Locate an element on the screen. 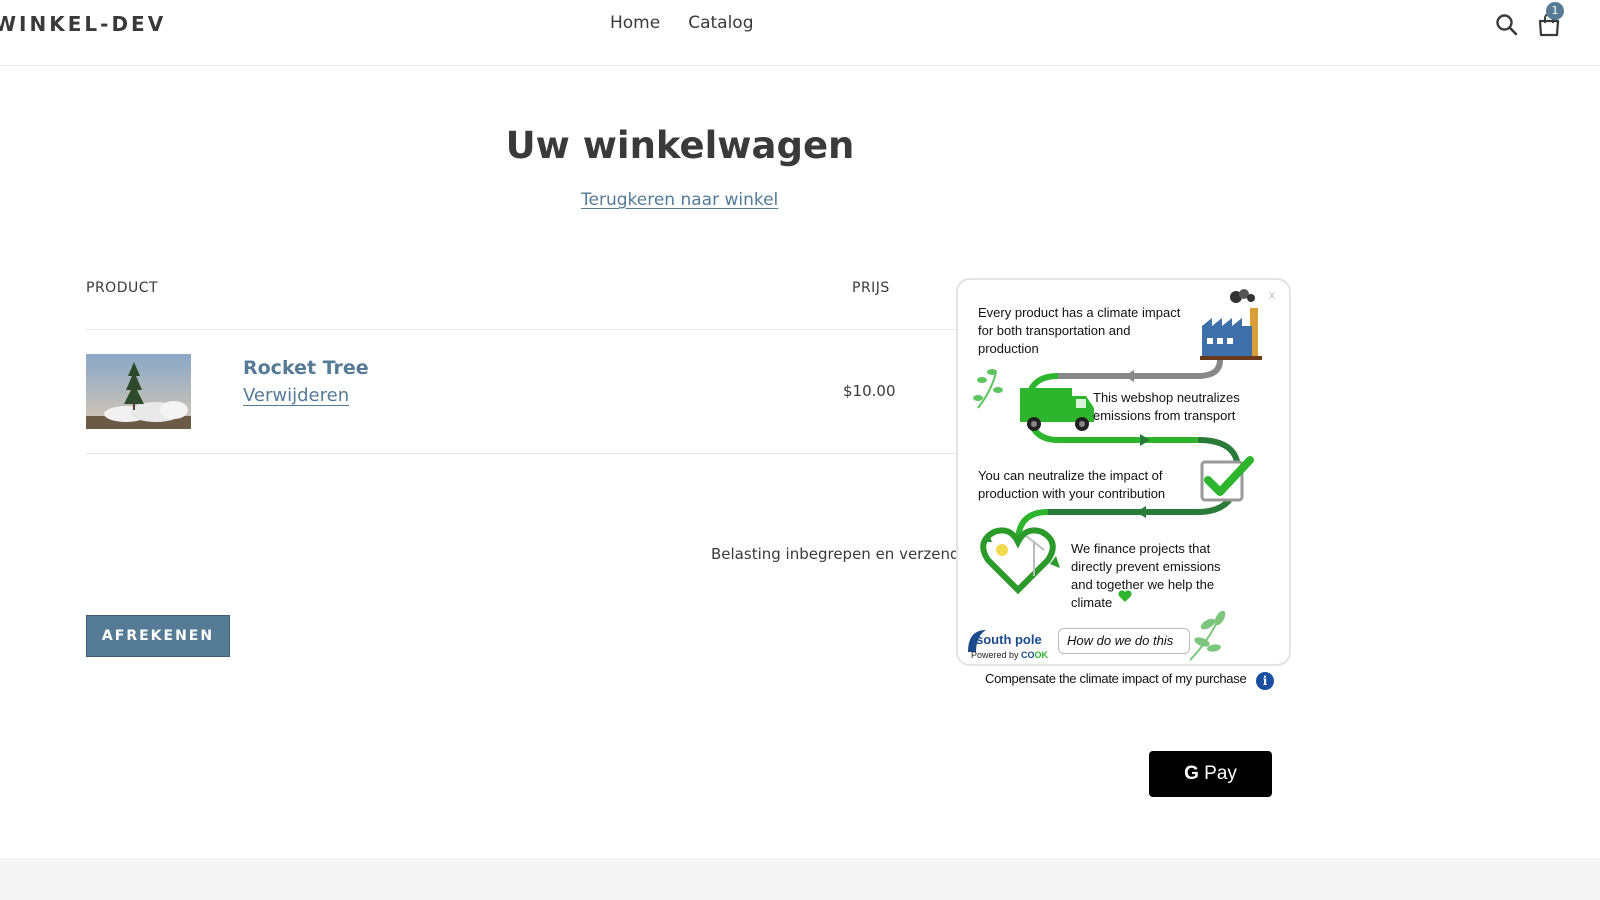  powered-brand: CO is located at coordinates (1028, 655).